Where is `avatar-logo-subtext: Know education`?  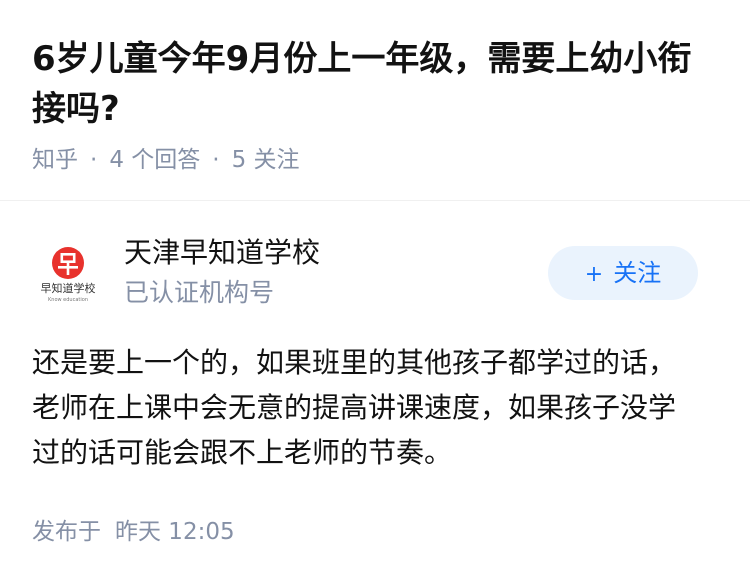 avatar-logo-subtext: Know education is located at coordinates (68, 300).